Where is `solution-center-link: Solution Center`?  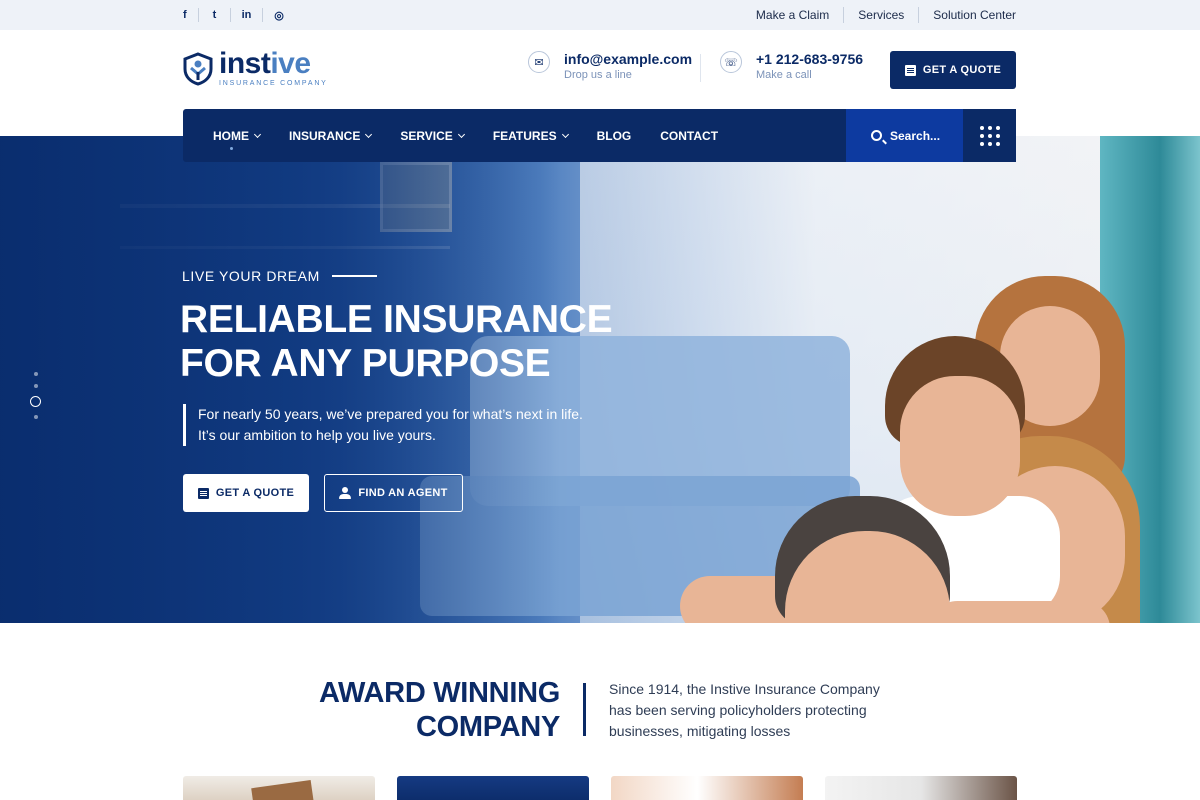
solution-center-link: Solution Center is located at coordinates (967, 15).